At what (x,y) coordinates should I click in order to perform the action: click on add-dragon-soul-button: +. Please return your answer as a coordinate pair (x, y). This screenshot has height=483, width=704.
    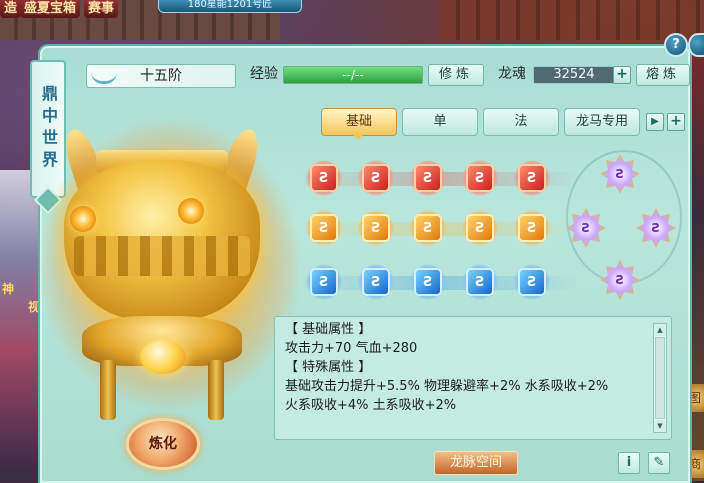
    Looking at the image, I should click on (622, 75).